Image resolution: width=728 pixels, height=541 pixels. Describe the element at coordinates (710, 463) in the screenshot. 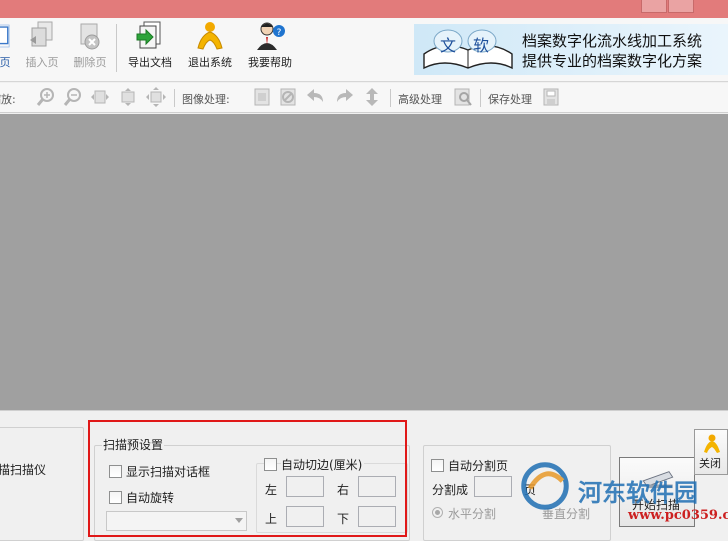

I see `close-label: 关闭` at that location.